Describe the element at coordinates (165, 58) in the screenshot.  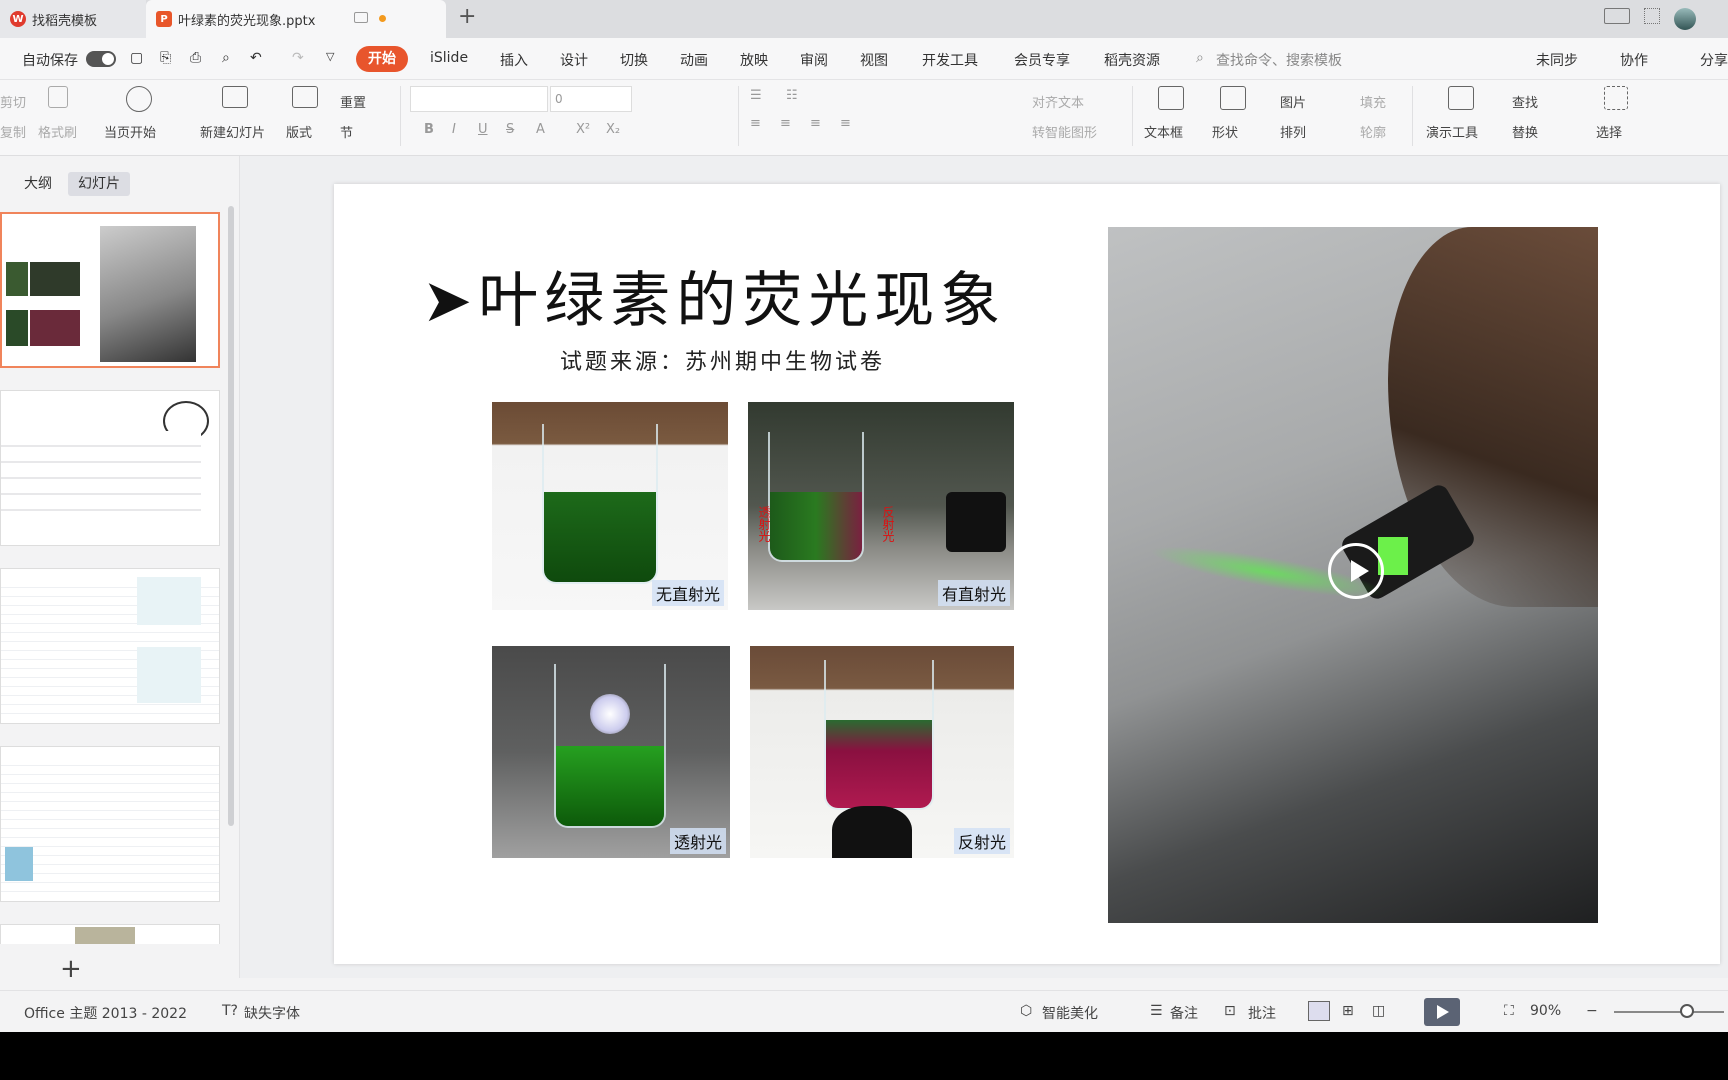
I see `export-icon: ⎘` at that location.